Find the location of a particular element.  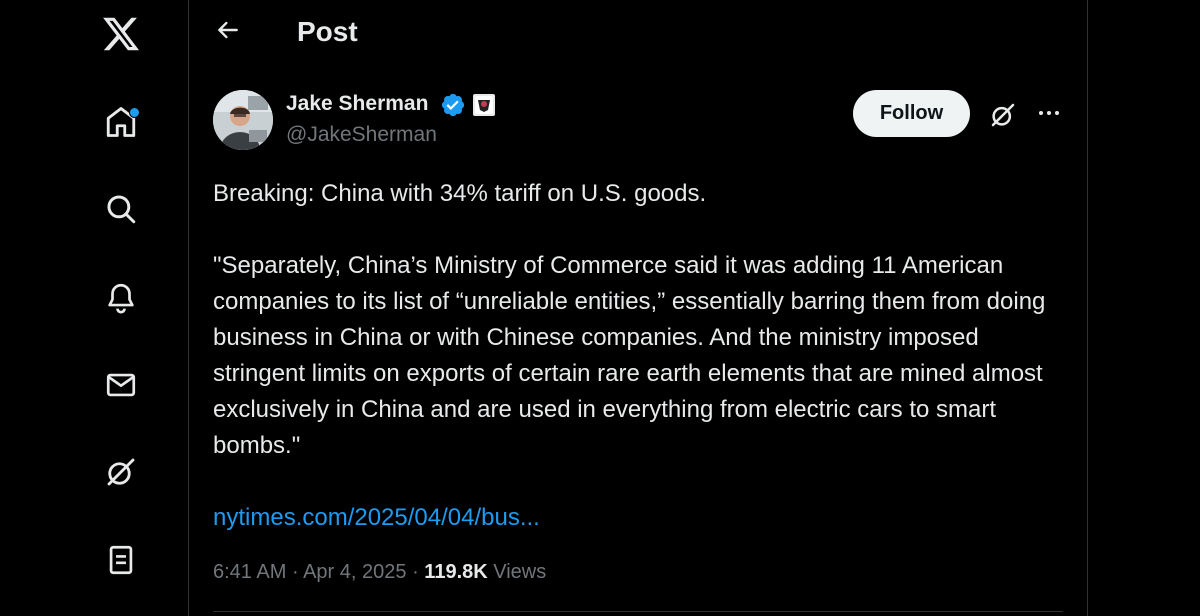

post-time: 6:41 AM is located at coordinates (249, 572).